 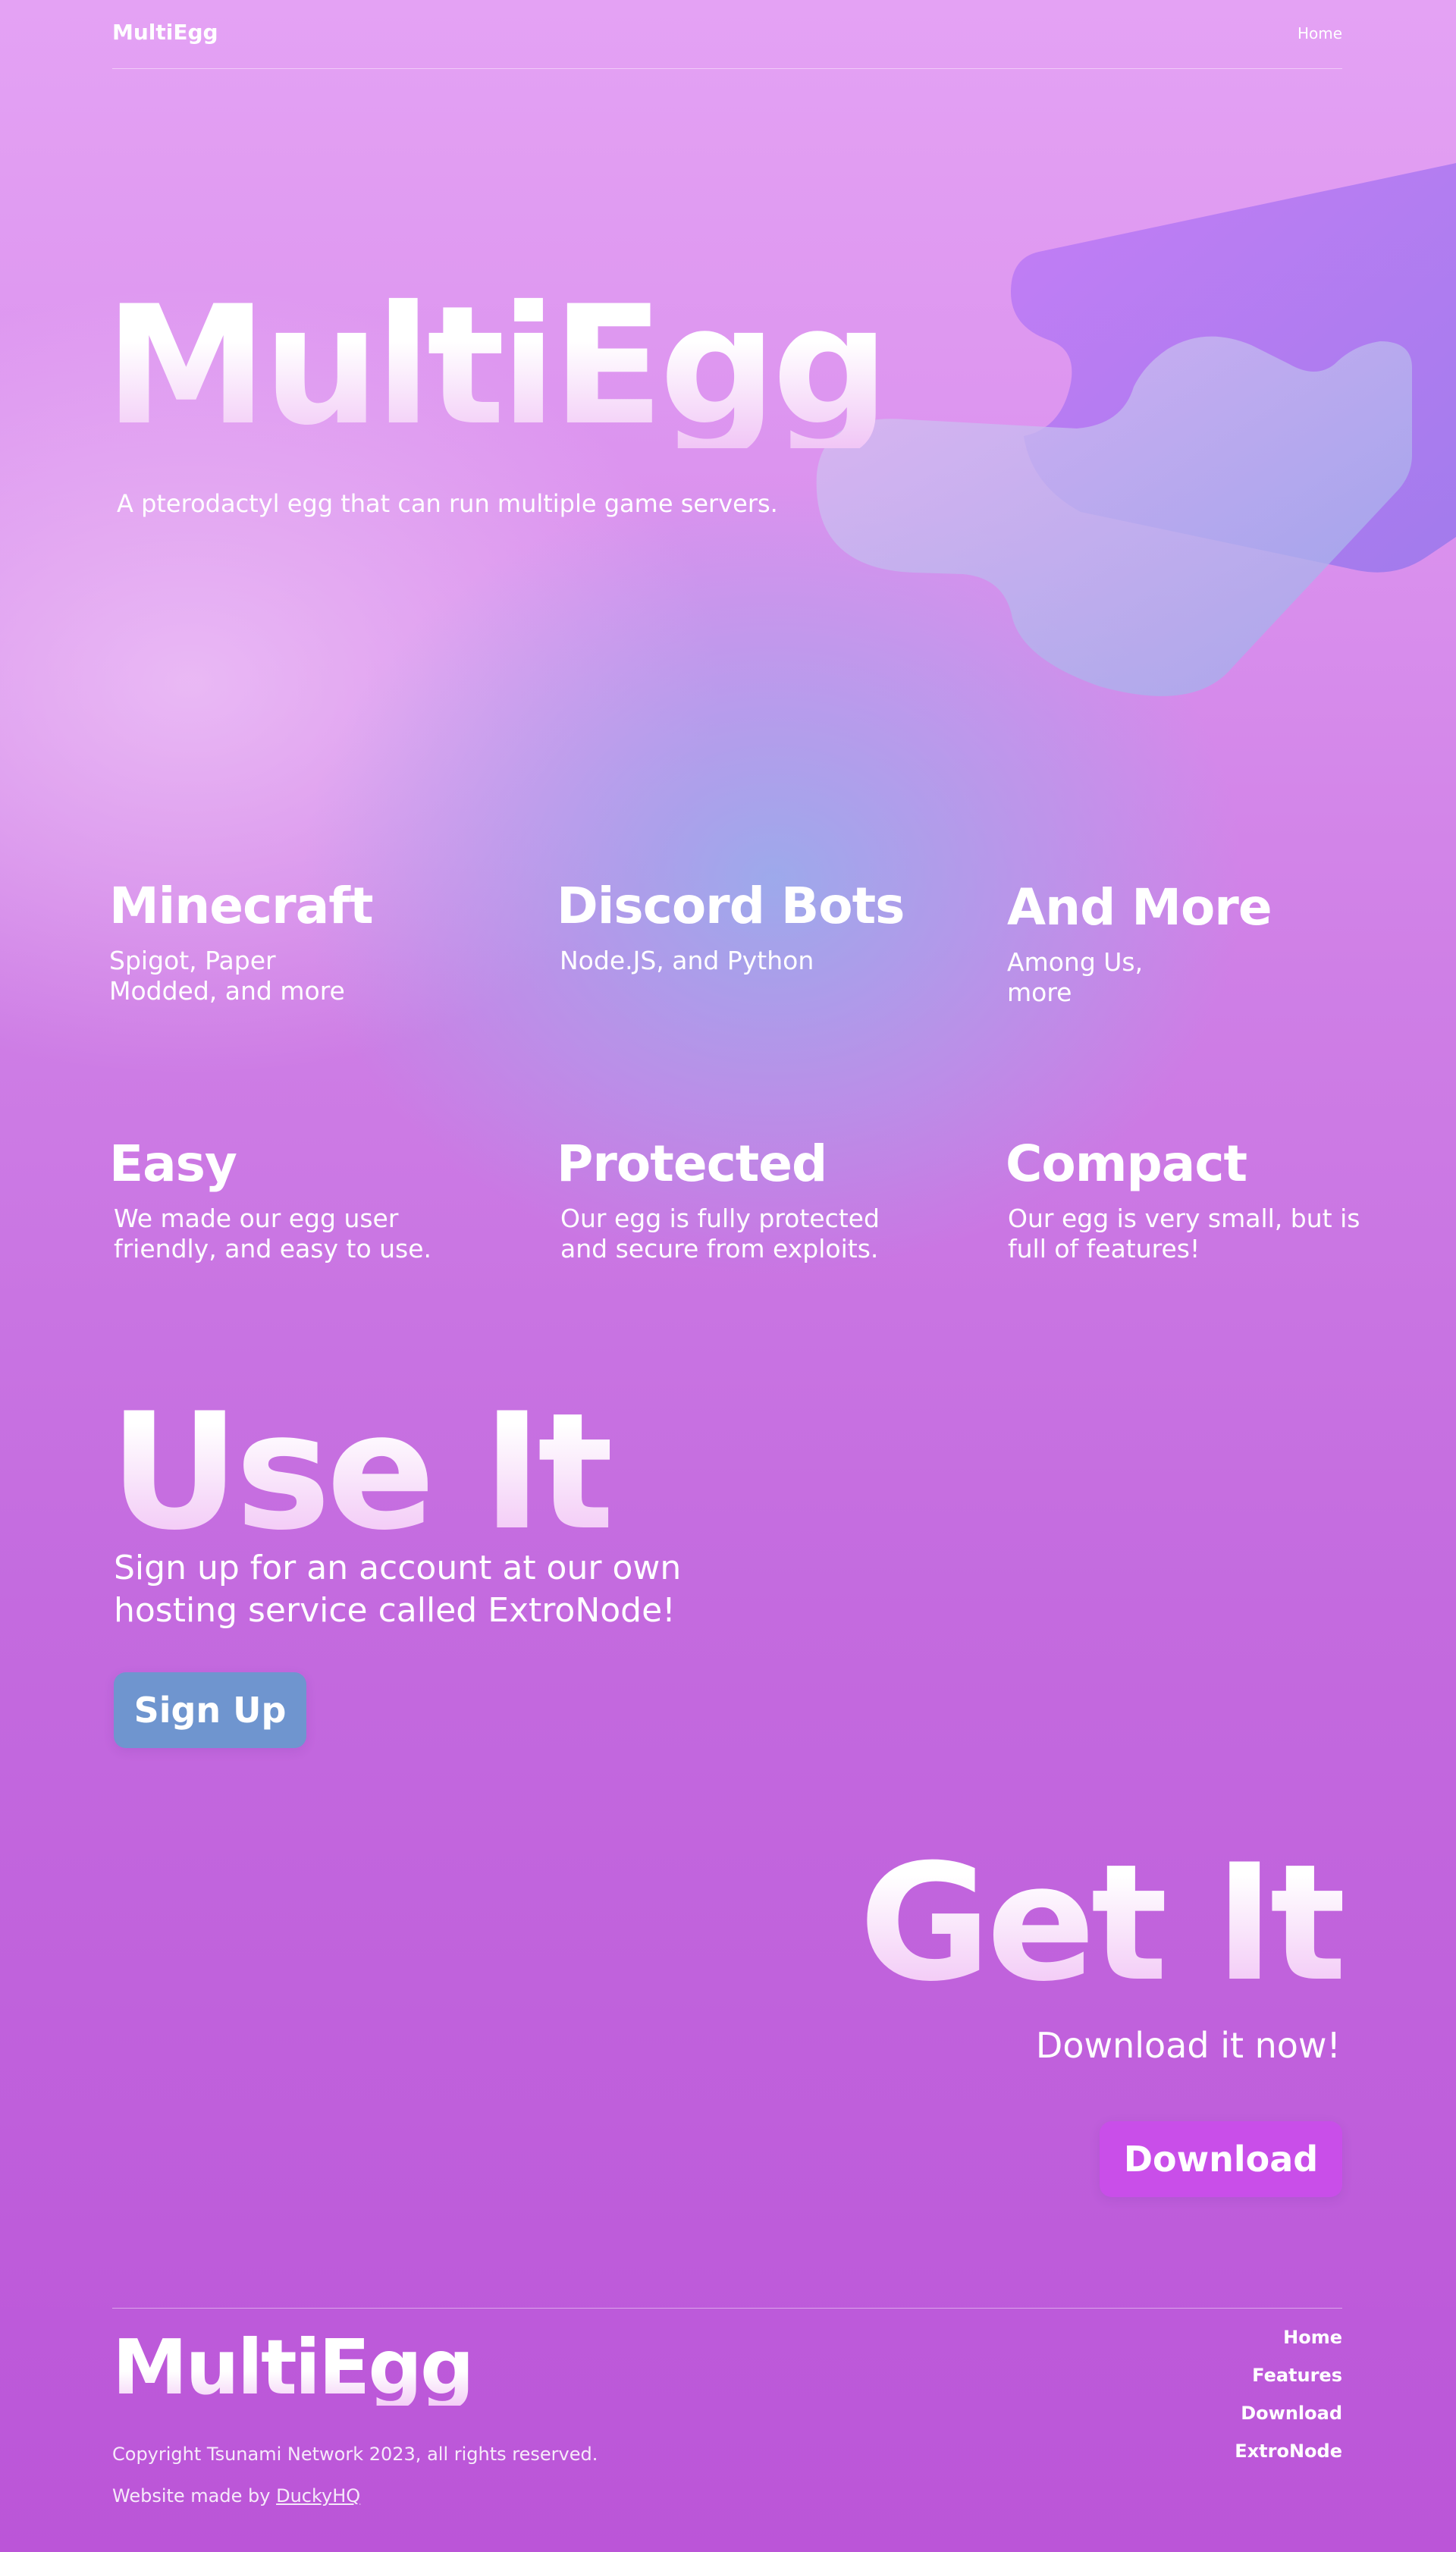 What do you see at coordinates (241, 906) in the screenshot?
I see `support-title: Minecraft` at bounding box center [241, 906].